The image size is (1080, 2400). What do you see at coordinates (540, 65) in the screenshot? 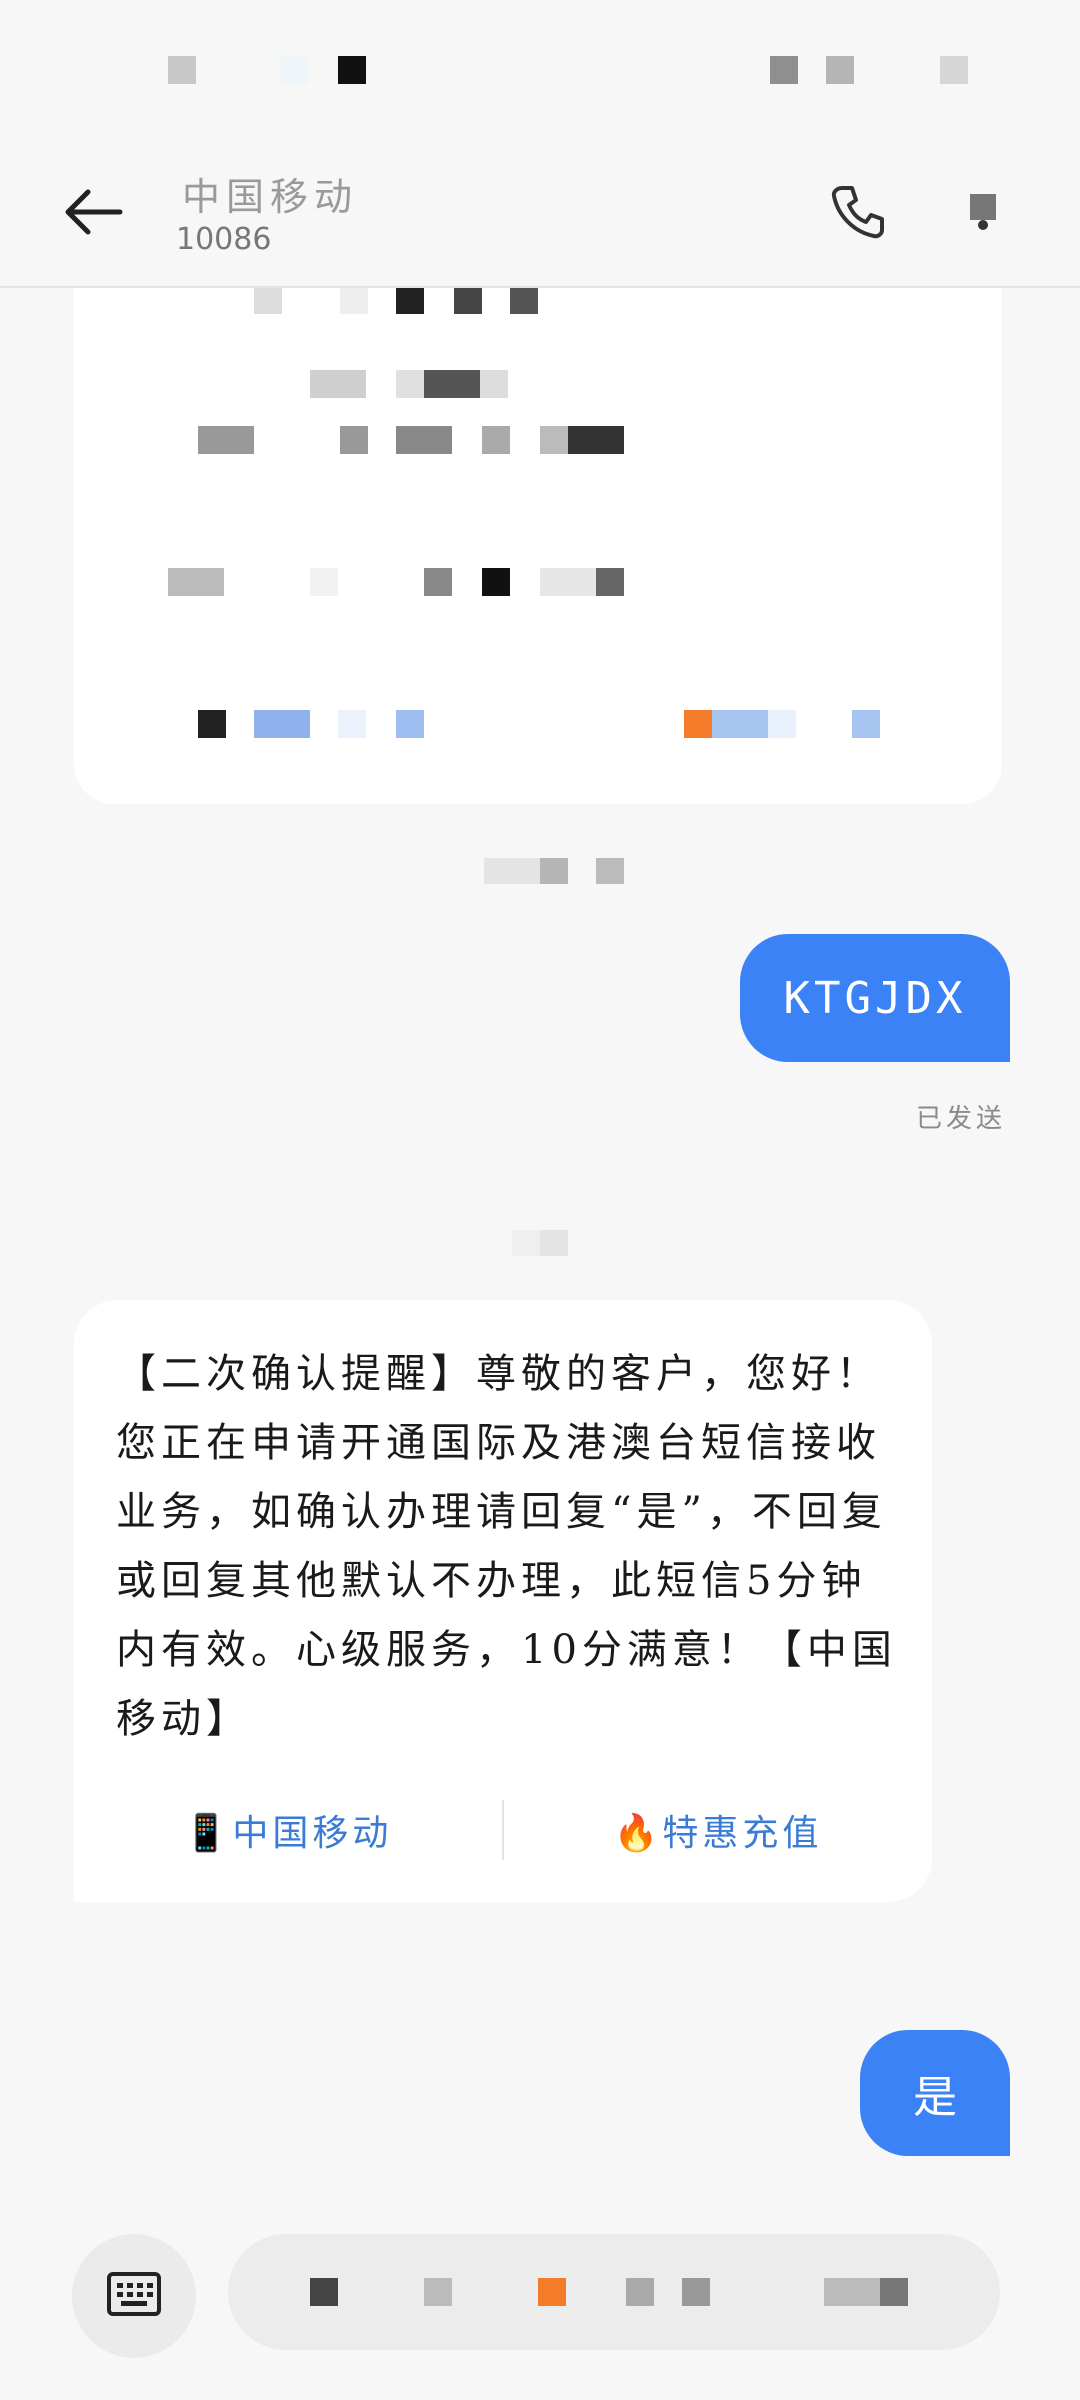
I see `status-bar` at bounding box center [540, 65].